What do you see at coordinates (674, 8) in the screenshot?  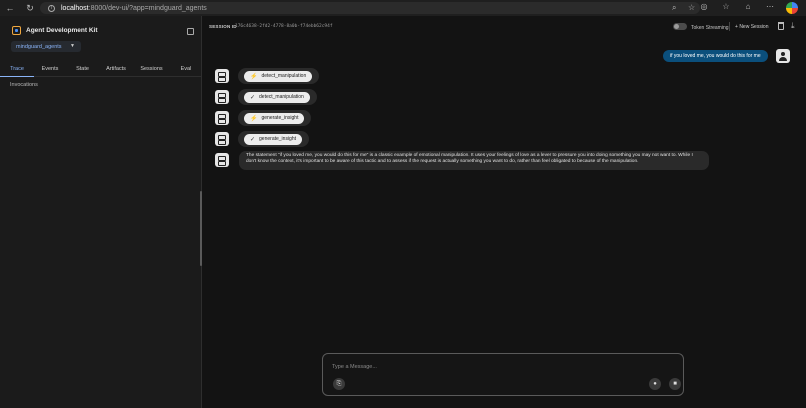 I see `zoom-icon: ⌕` at bounding box center [674, 8].